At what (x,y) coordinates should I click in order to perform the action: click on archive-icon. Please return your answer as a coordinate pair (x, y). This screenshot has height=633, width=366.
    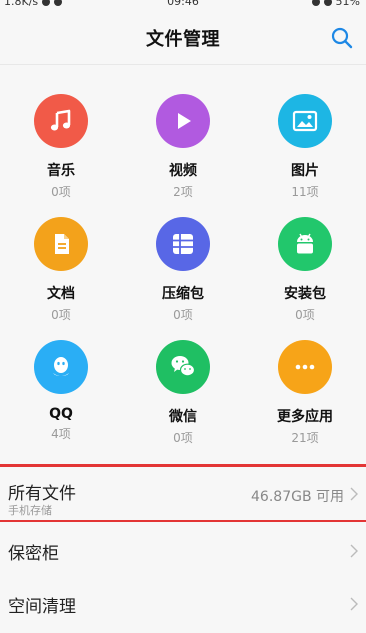
    Looking at the image, I should click on (183, 244).